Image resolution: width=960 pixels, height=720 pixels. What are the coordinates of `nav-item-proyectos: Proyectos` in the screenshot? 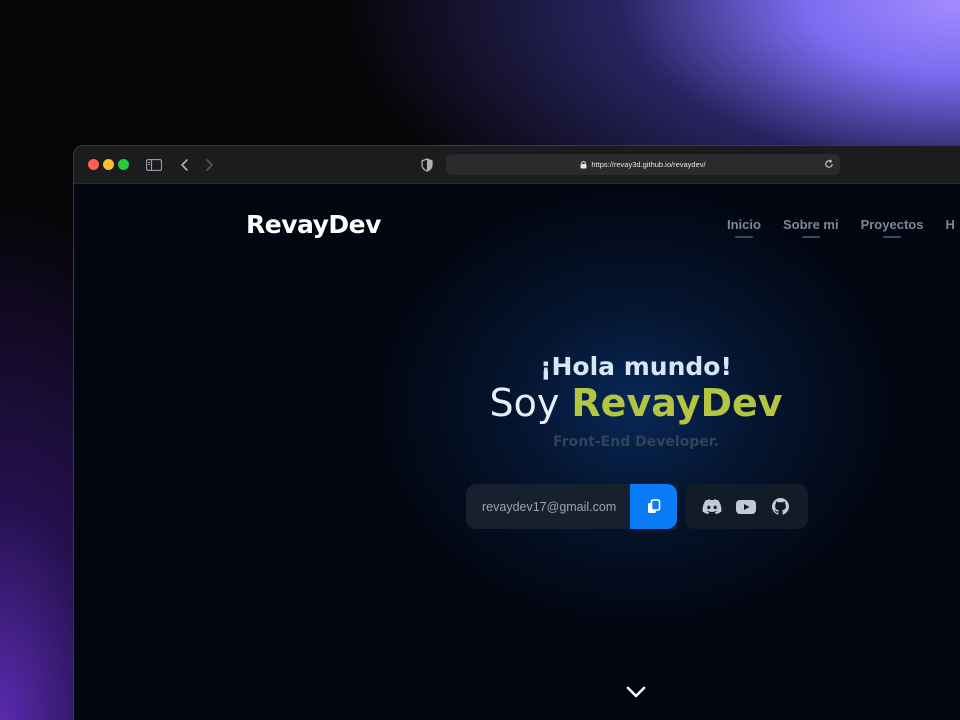 It's located at (892, 227).